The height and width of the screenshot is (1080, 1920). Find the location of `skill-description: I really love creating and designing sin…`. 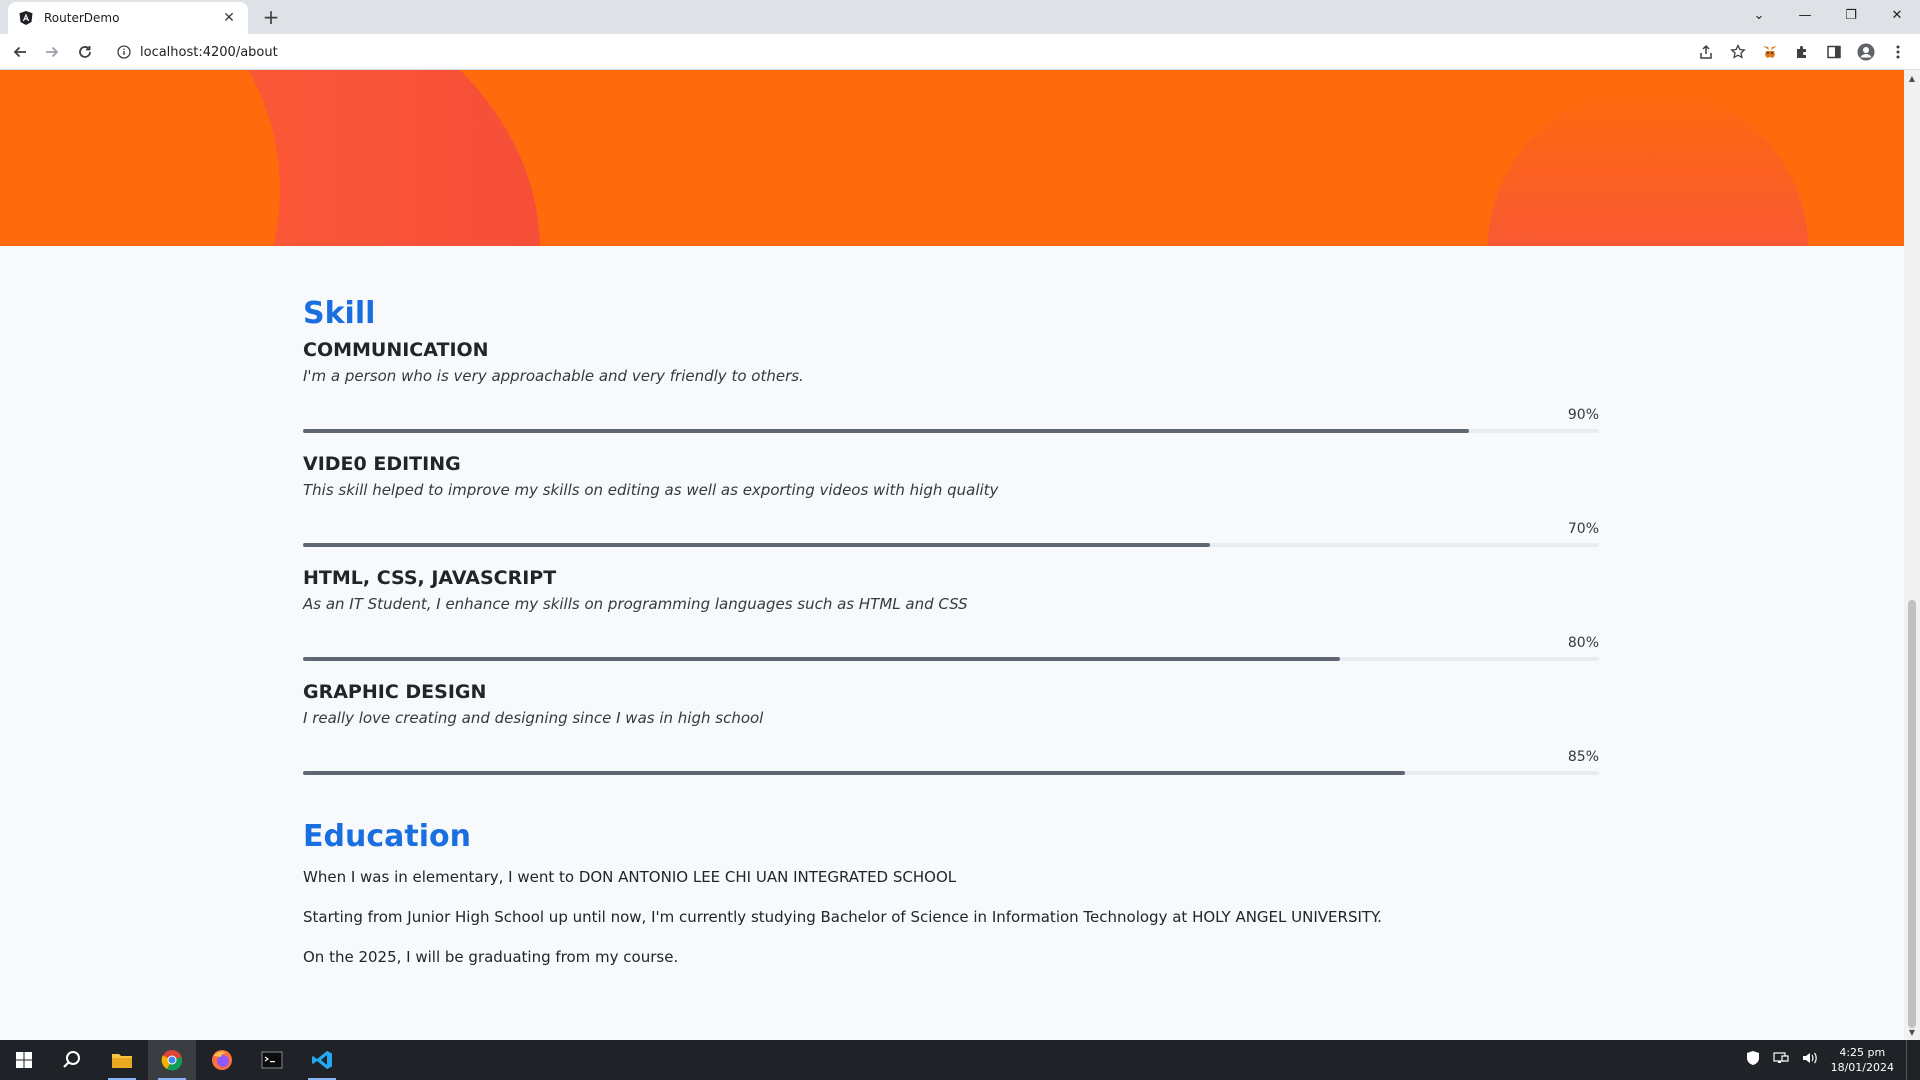

skill-description: I really love creating and designing sin… is located at coordinates (533, 718).